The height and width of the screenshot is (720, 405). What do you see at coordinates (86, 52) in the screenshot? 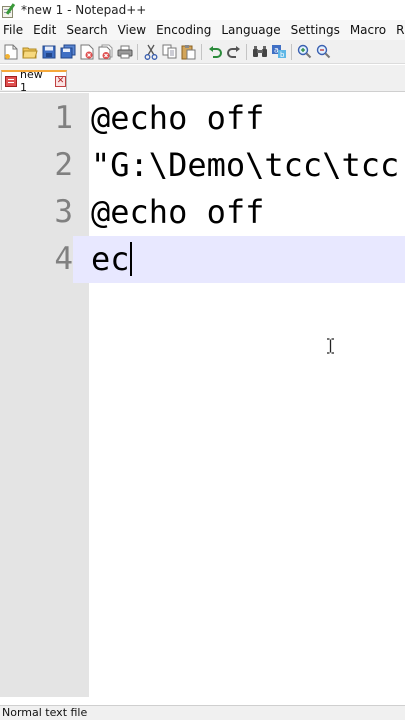
I see `close-icon` at bounding box center [86, 52].